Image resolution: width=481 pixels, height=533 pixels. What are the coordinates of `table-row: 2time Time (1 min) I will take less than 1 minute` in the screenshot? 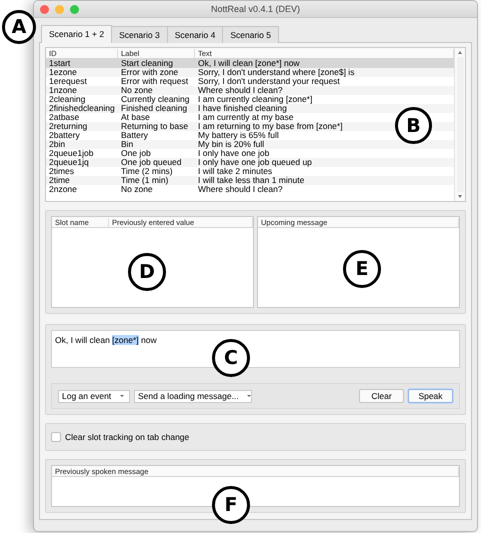 It's located at (250, 180).